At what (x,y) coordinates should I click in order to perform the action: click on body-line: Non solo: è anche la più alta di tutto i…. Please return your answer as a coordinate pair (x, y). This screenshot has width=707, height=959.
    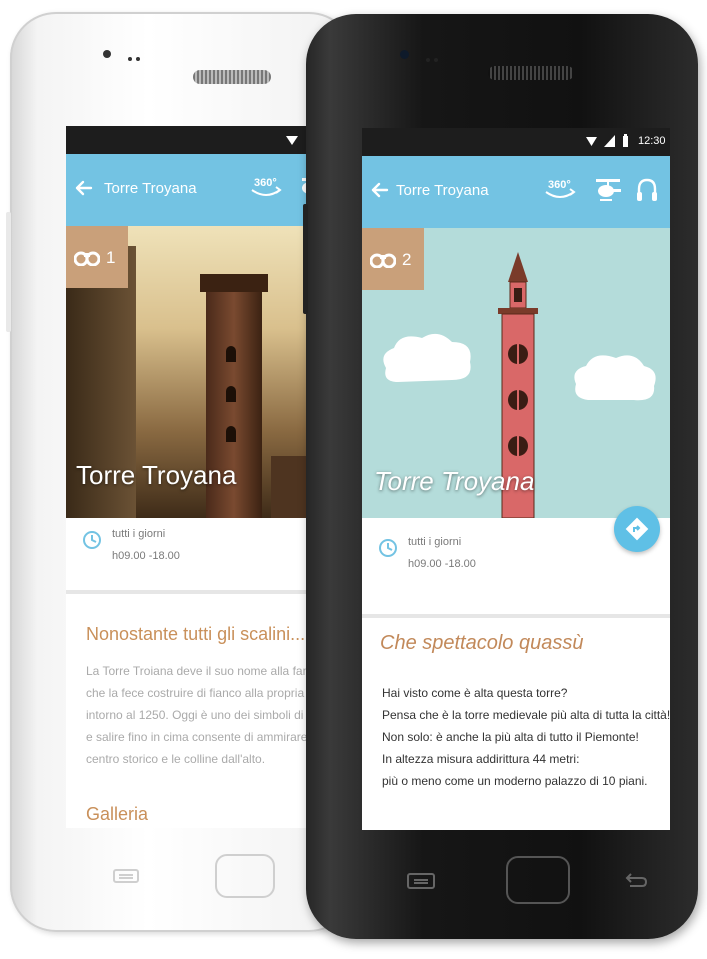
    Looking at the image, I should click on (510, 737).